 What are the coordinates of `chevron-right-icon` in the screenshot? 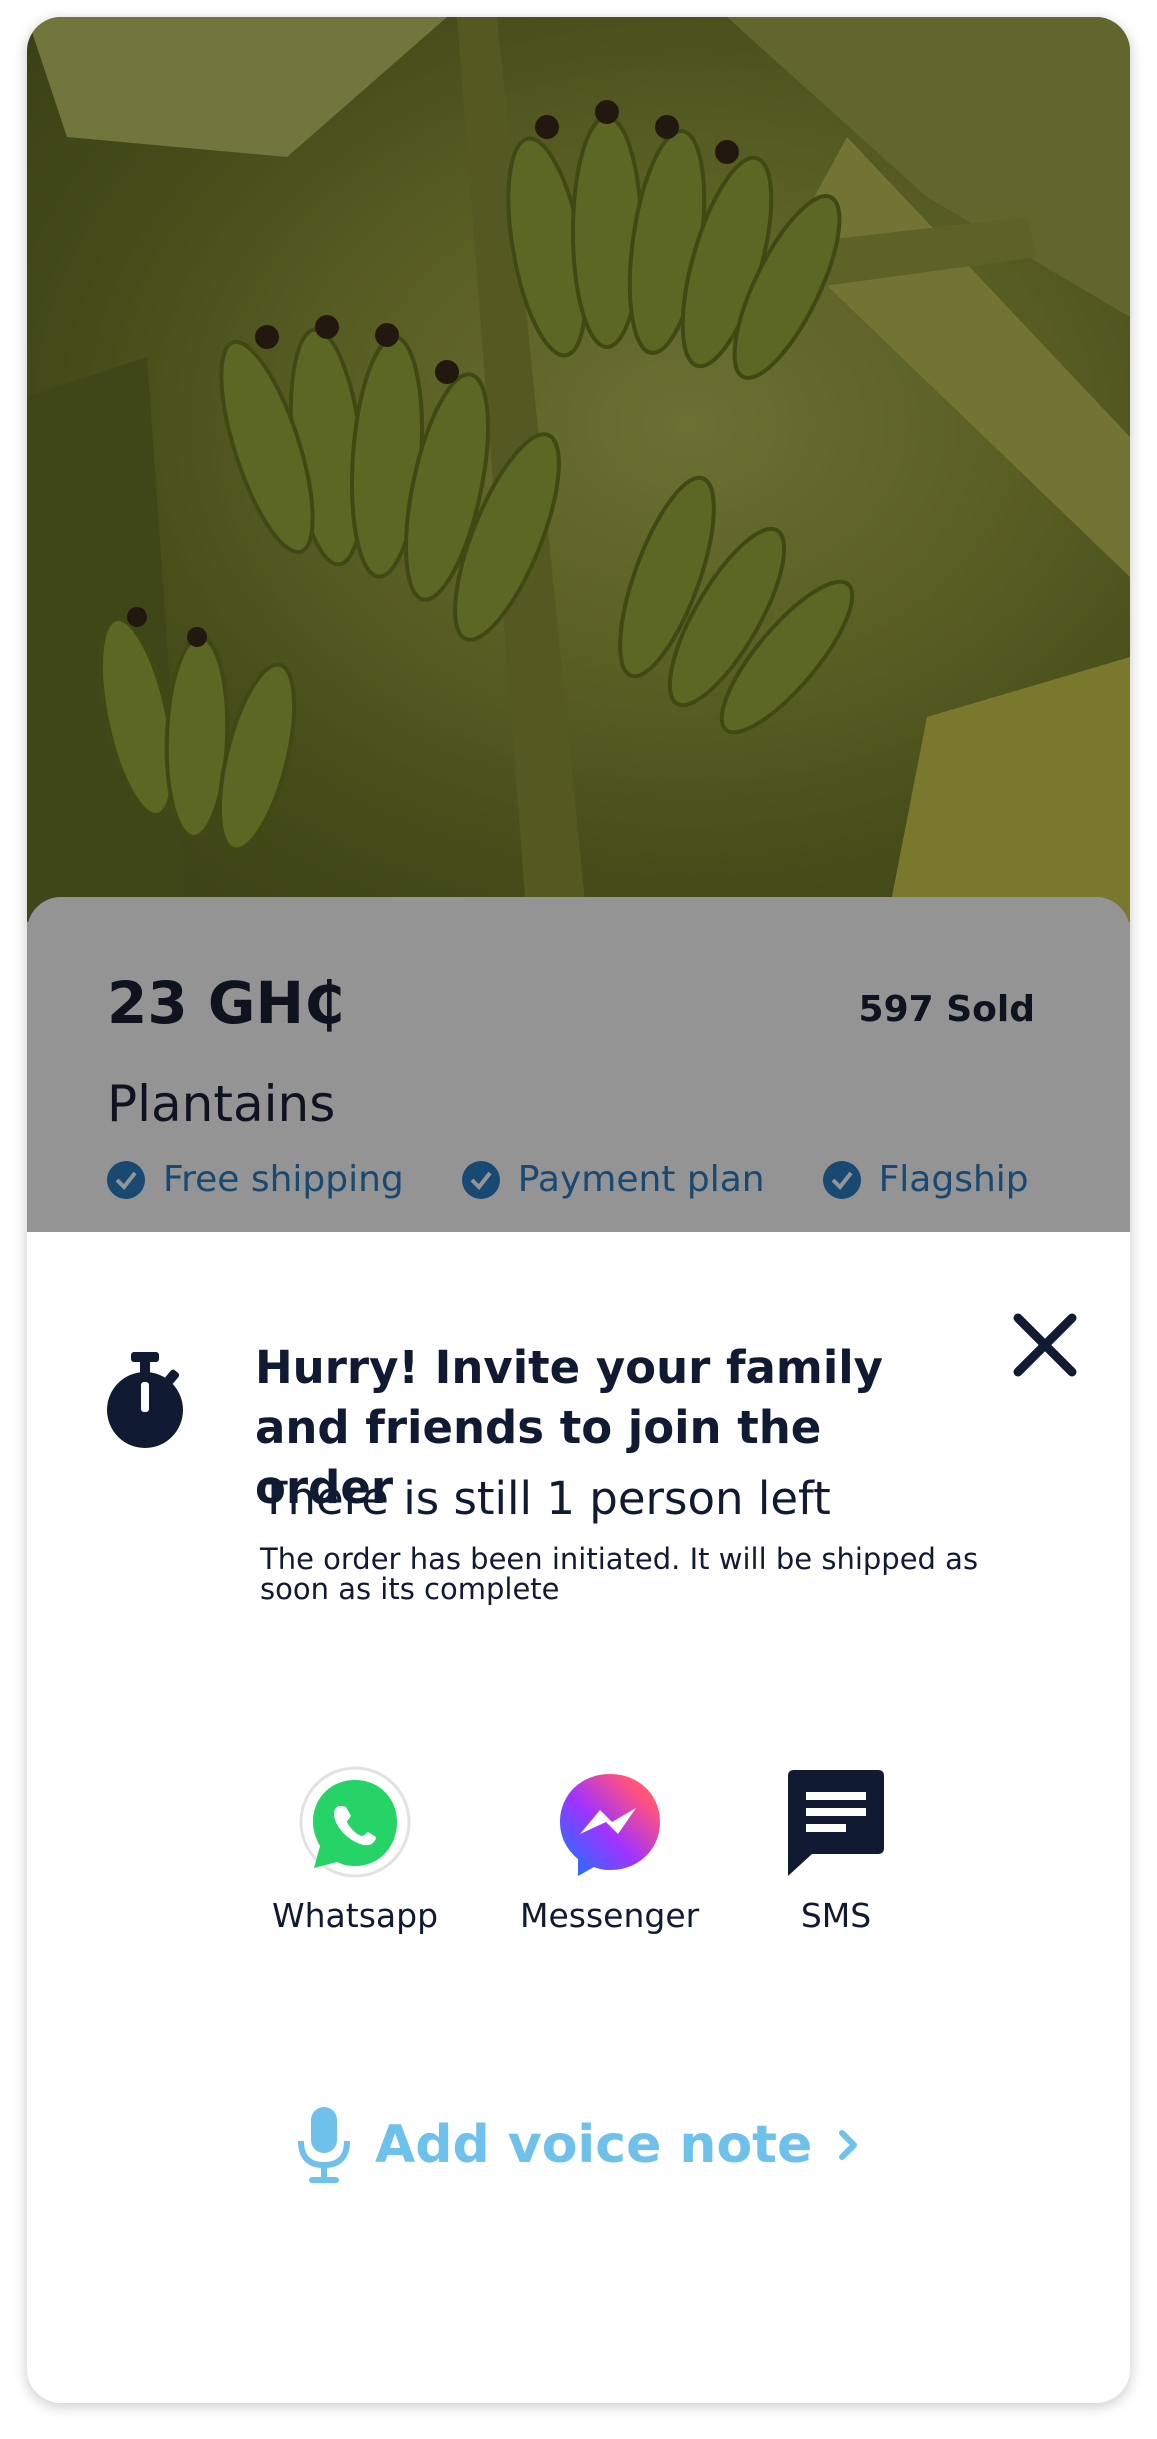 It's located at (848, 2145).